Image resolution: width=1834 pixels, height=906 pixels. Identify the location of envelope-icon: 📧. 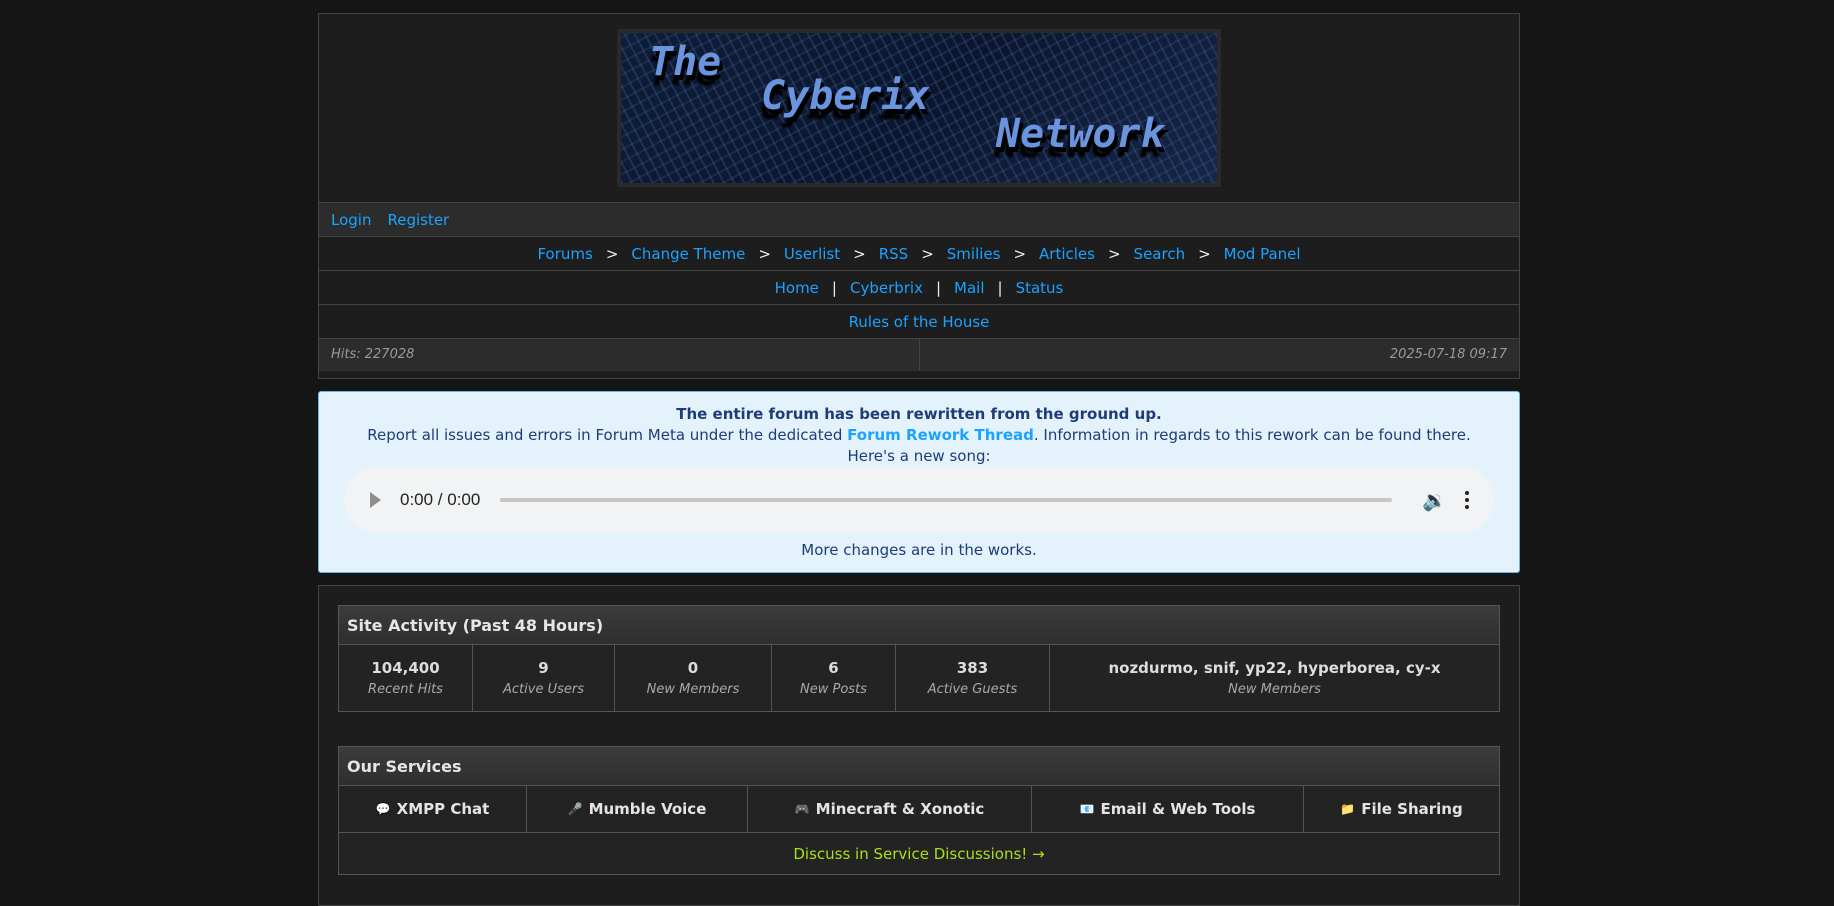
(1087, 809).